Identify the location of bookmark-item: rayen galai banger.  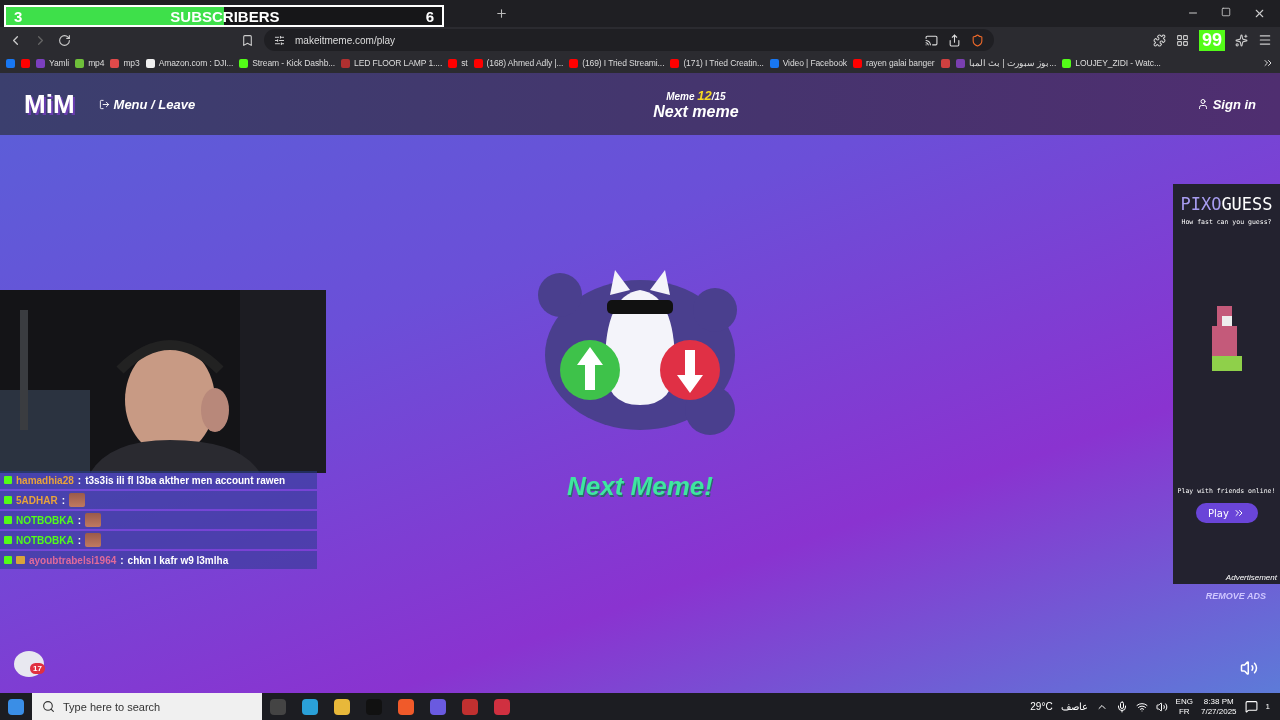
(893, 63).